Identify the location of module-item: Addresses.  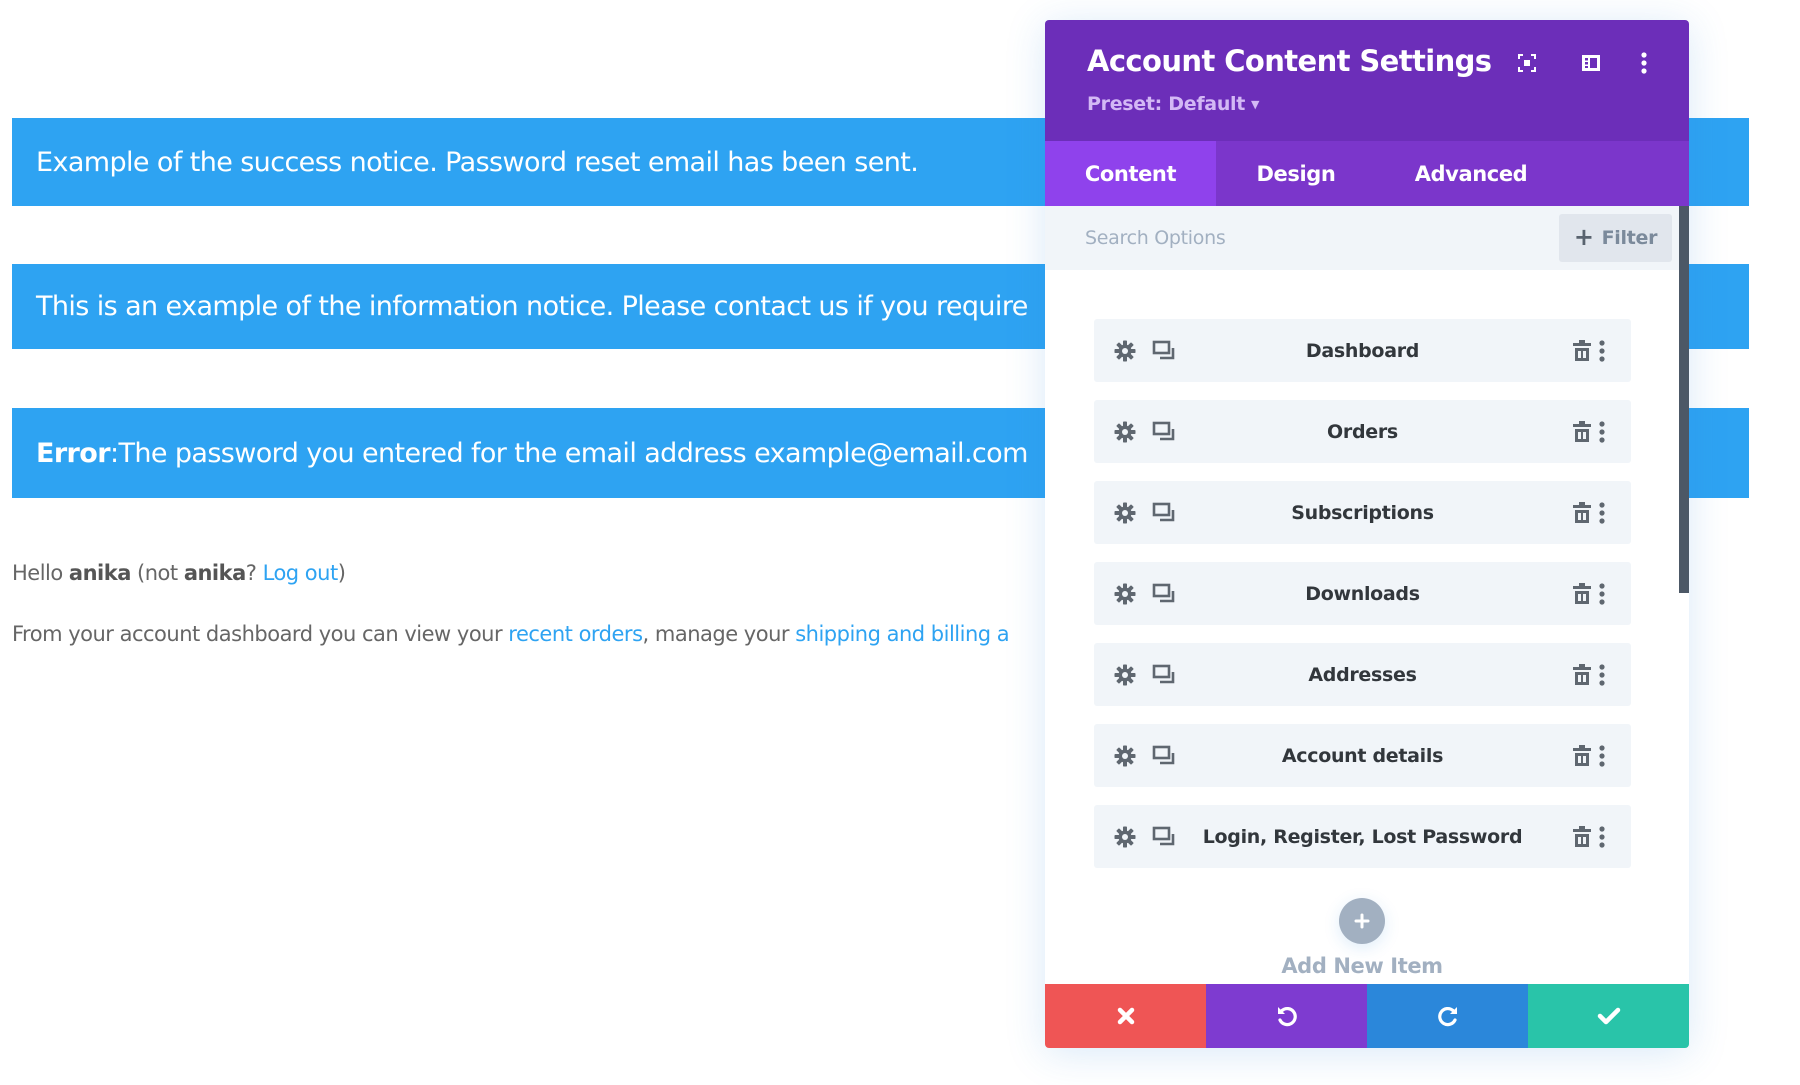
(1362, 674).